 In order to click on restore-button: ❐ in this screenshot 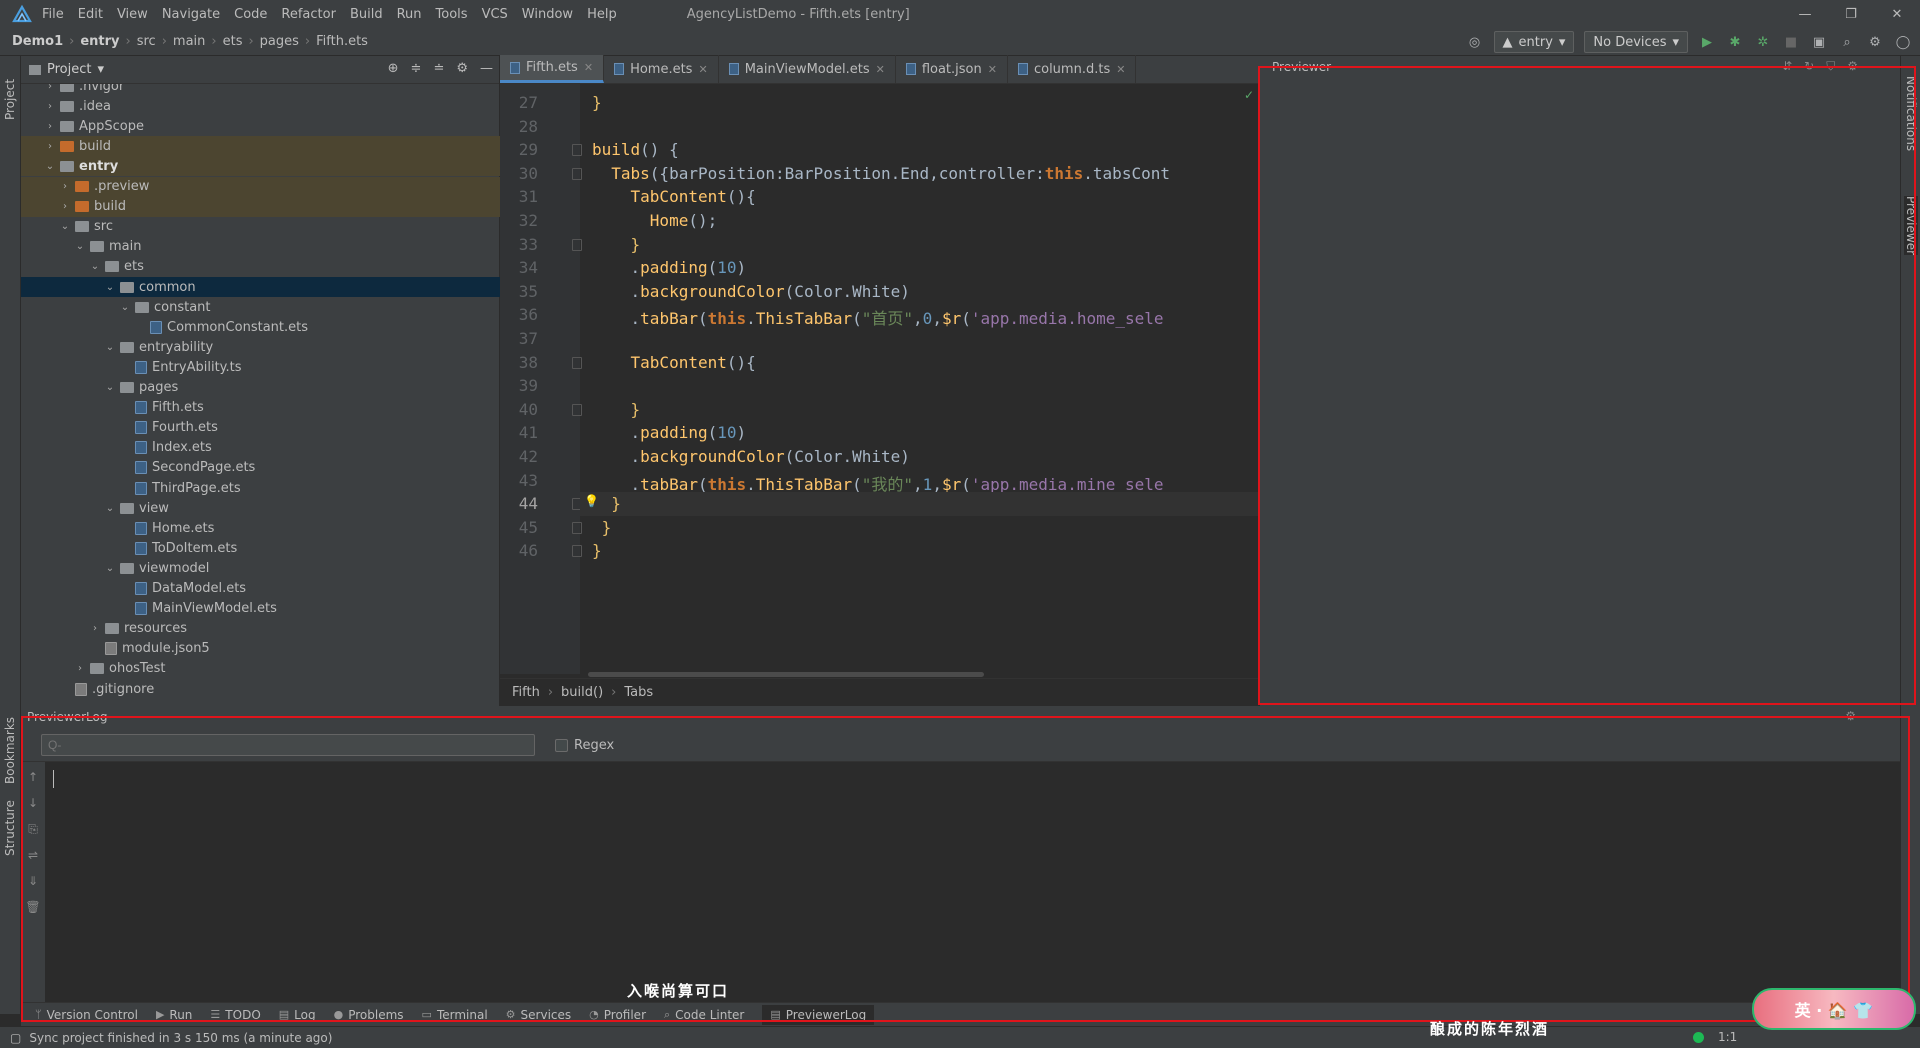, I will do `click(1851, 14)`.